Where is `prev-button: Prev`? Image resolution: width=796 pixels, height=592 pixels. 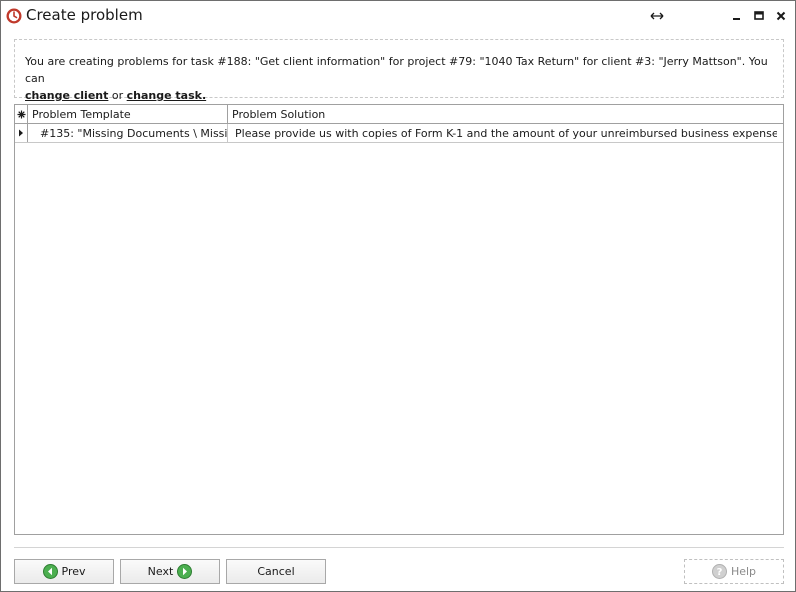
prev-button: Prev is located at coordinates (64, 571).